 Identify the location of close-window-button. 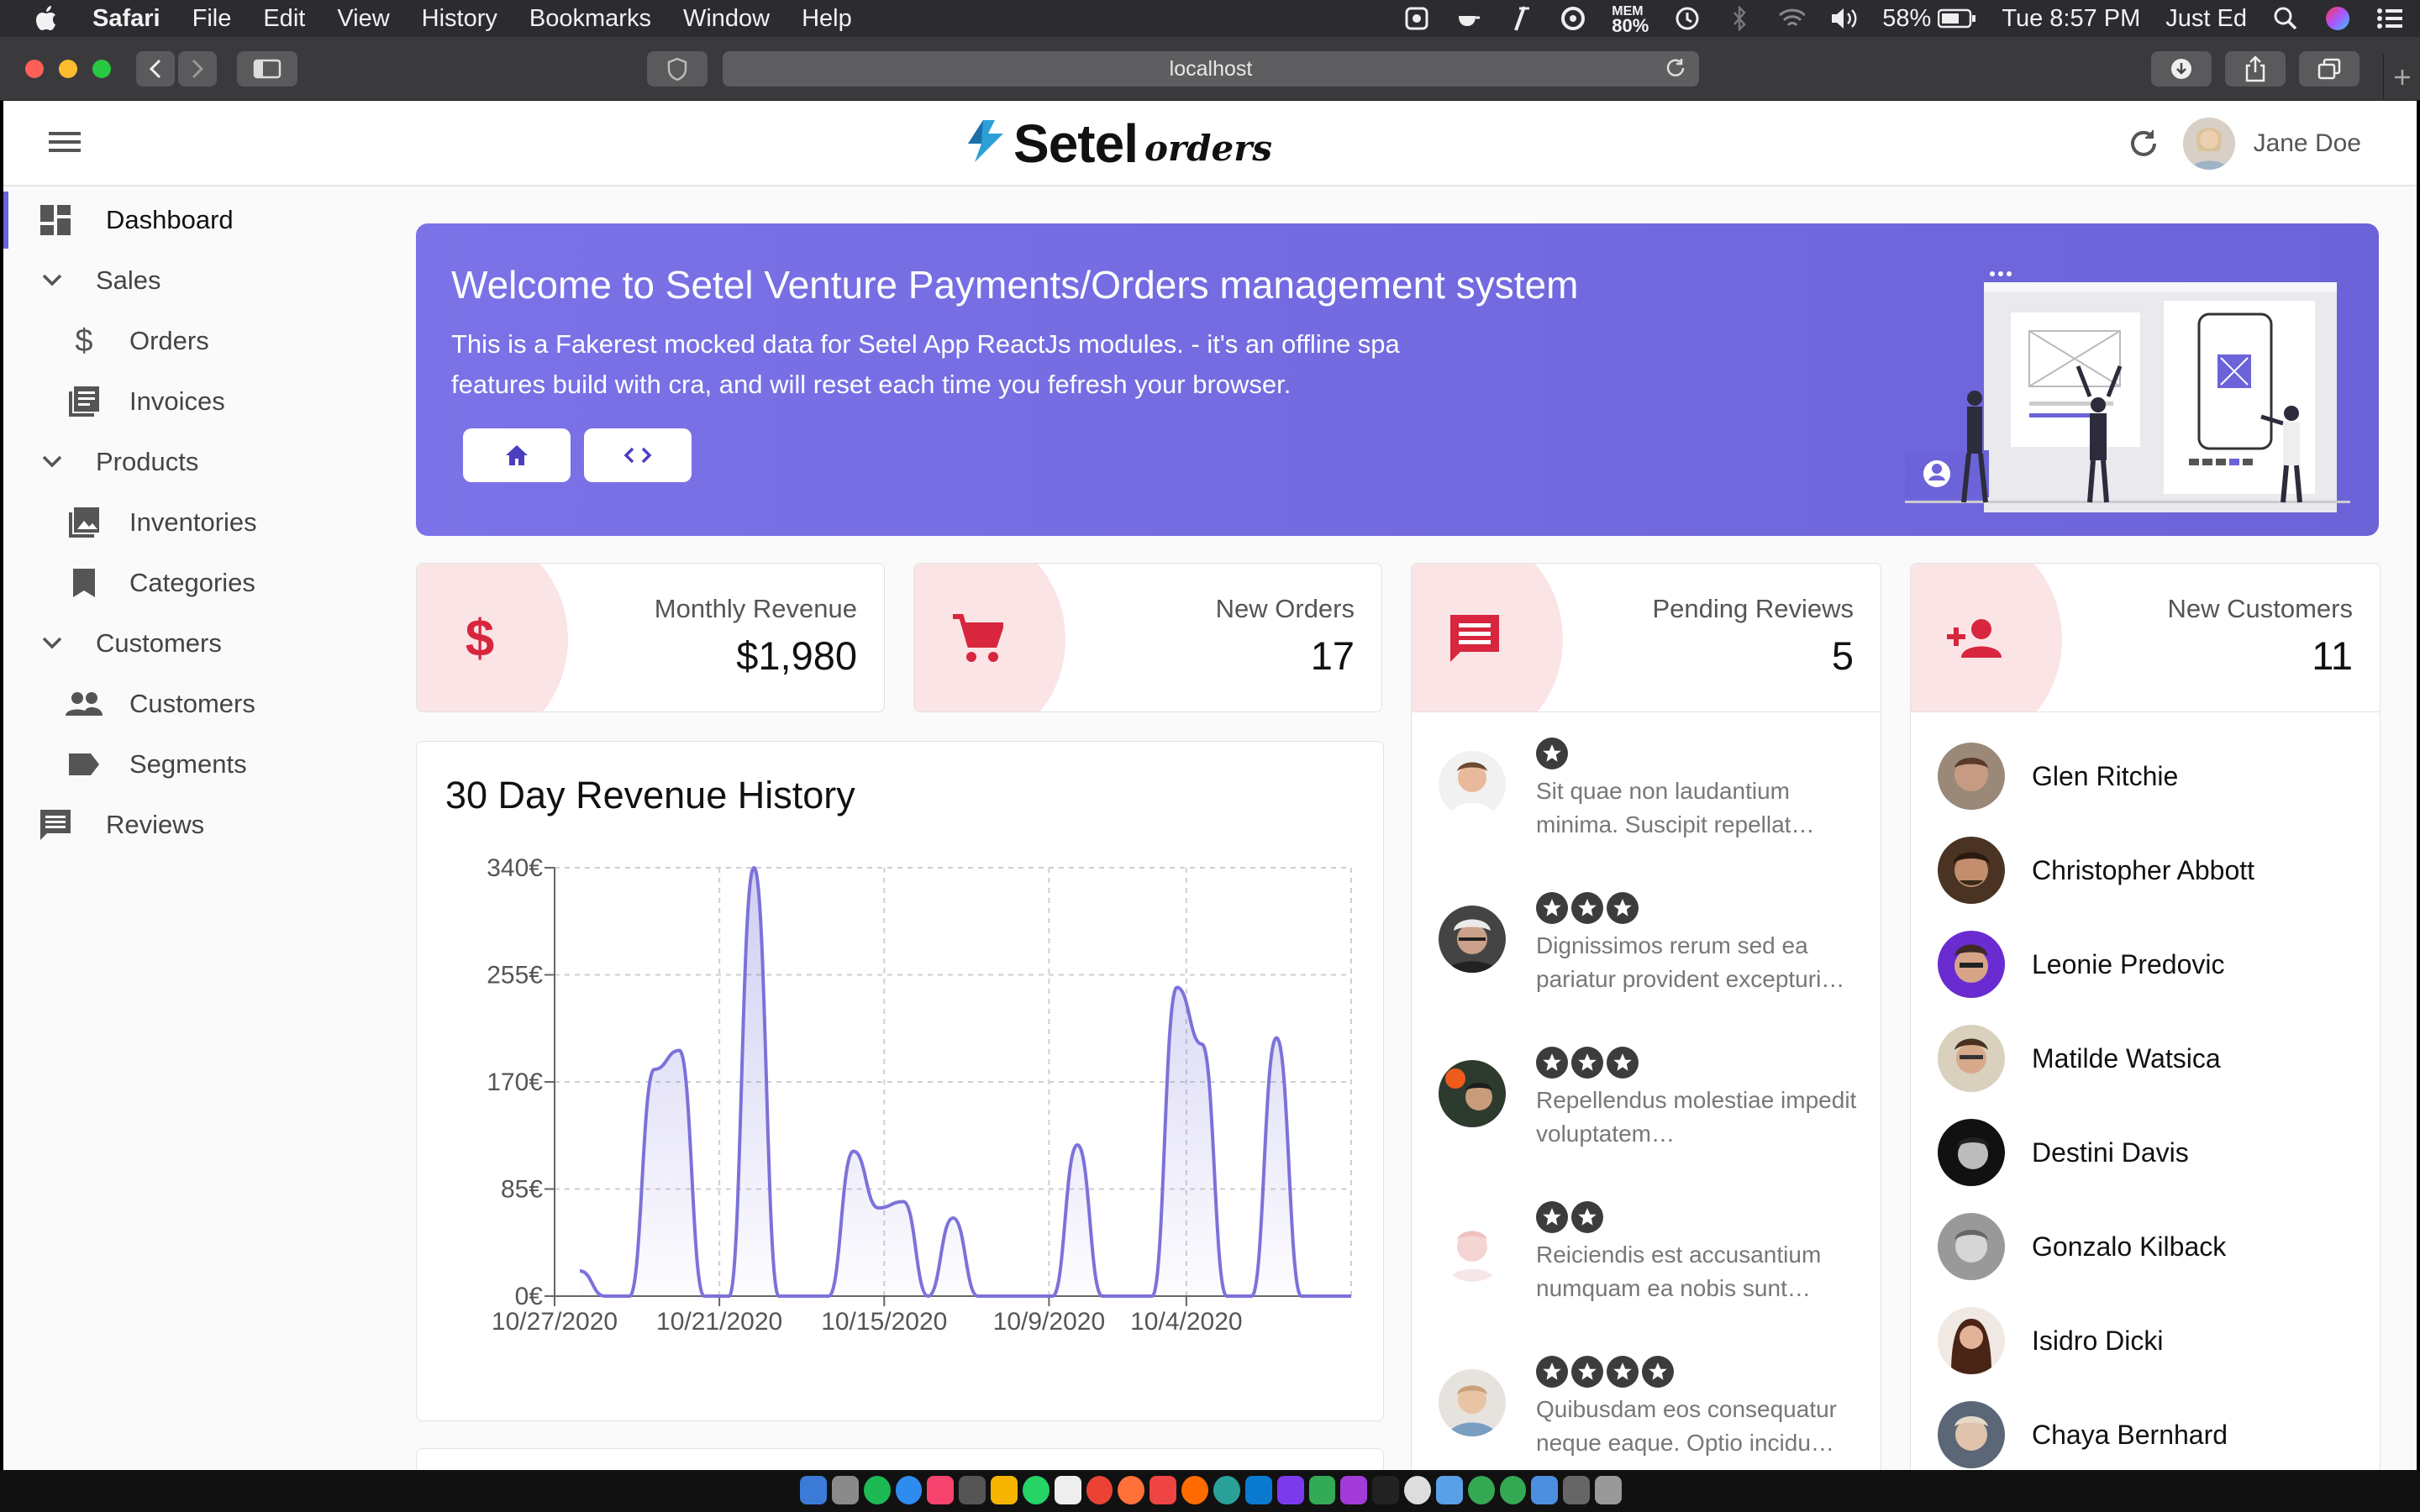
(34, 69).